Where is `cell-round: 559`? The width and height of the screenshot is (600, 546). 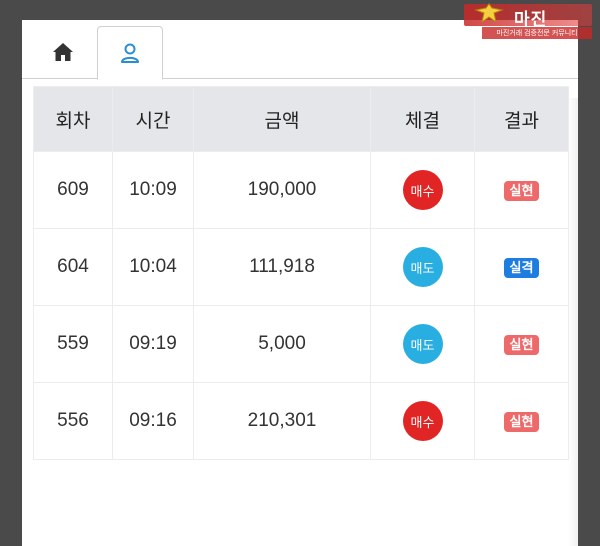 cell-round: 559 is located at coordinates (73, 344).